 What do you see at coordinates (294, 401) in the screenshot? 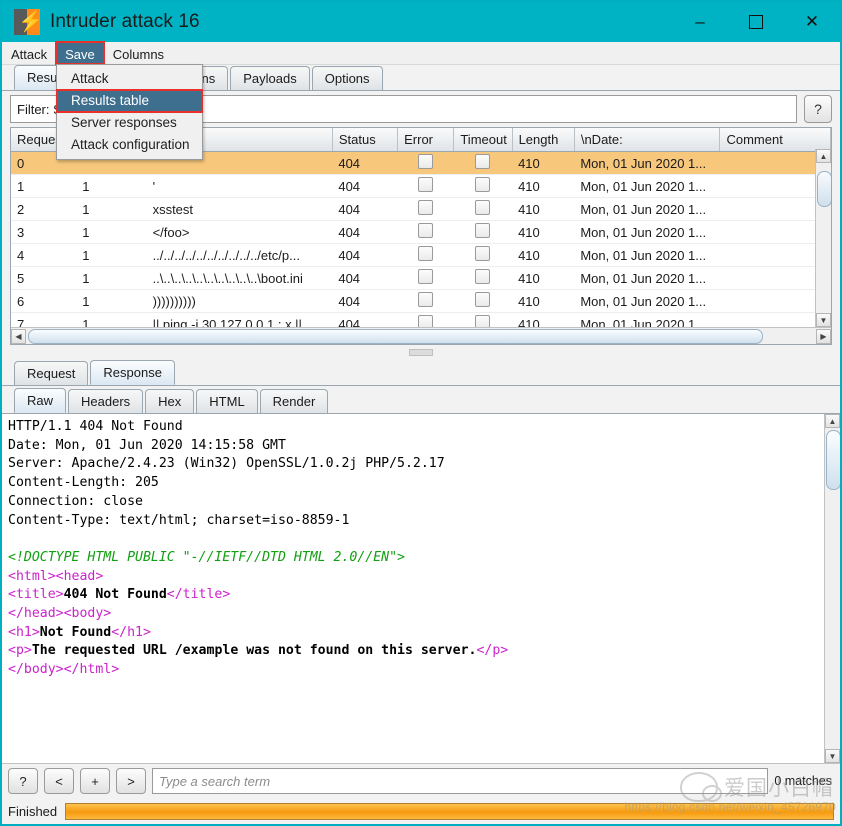
I see `tab-render: Render` at bounding box center [294, 401].